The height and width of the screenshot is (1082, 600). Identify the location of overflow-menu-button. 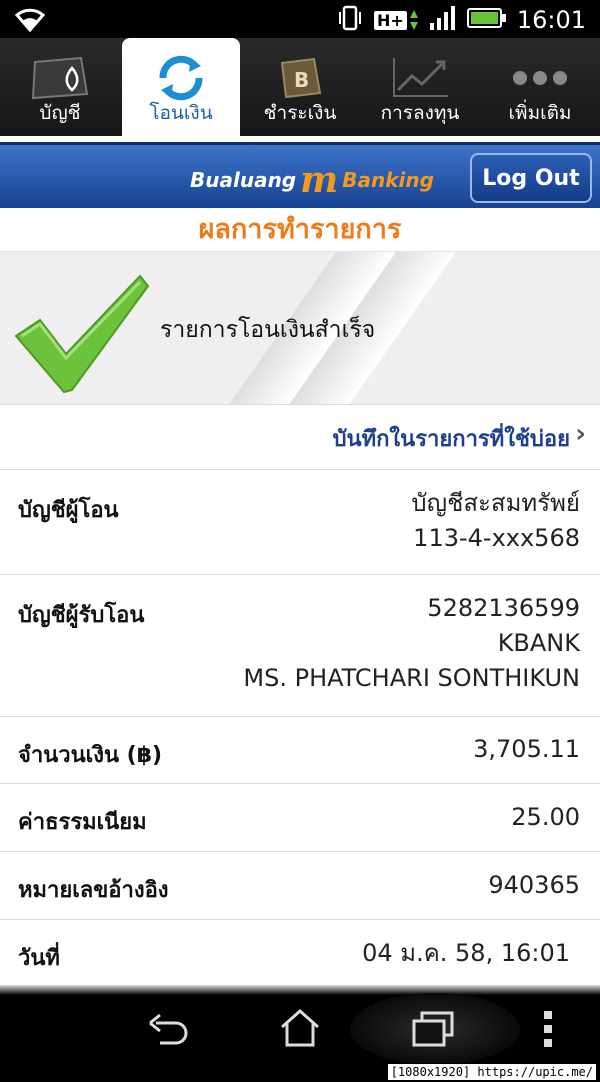
(548, 1031).